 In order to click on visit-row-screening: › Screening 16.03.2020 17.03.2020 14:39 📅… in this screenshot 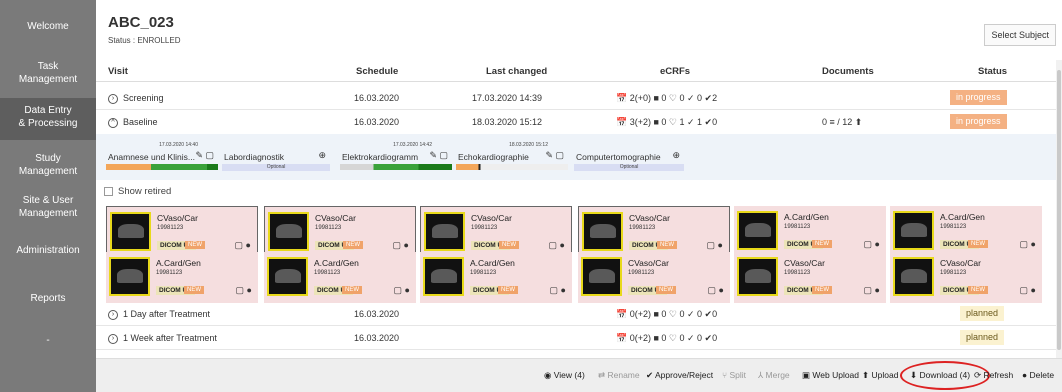, I will do `click(576, 98)`.